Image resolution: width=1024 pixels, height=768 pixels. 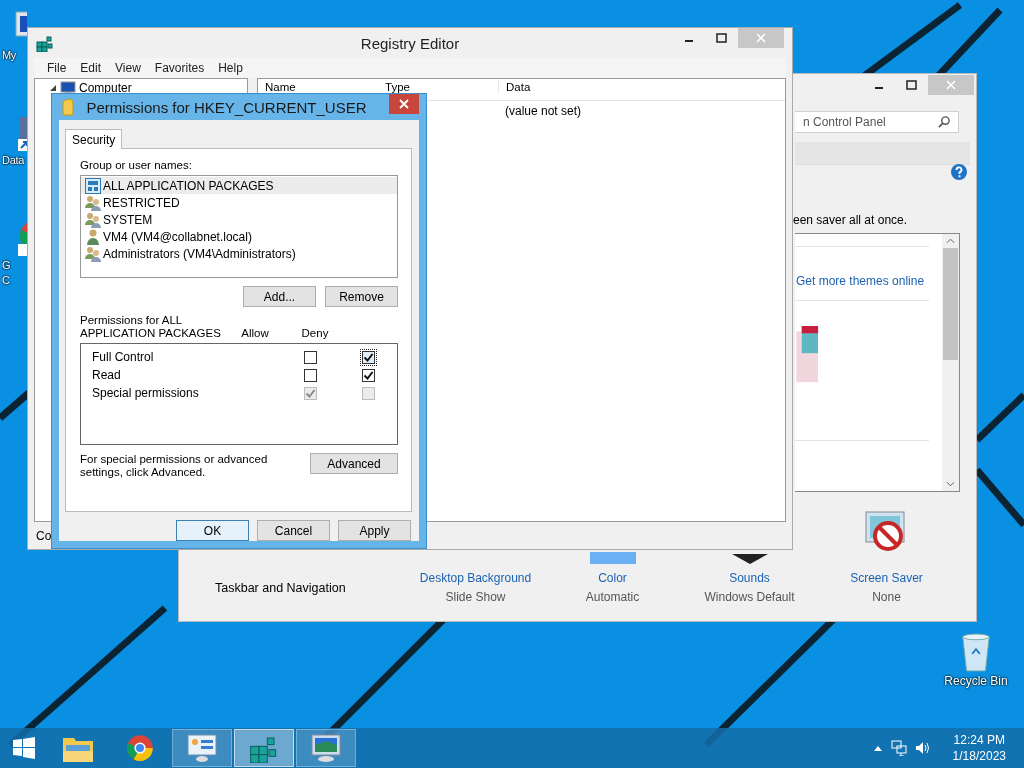 What do you see at coordinates (94, 139) in the screenshot?
I see `security-tab: Security` at bounding box center [94, 139].